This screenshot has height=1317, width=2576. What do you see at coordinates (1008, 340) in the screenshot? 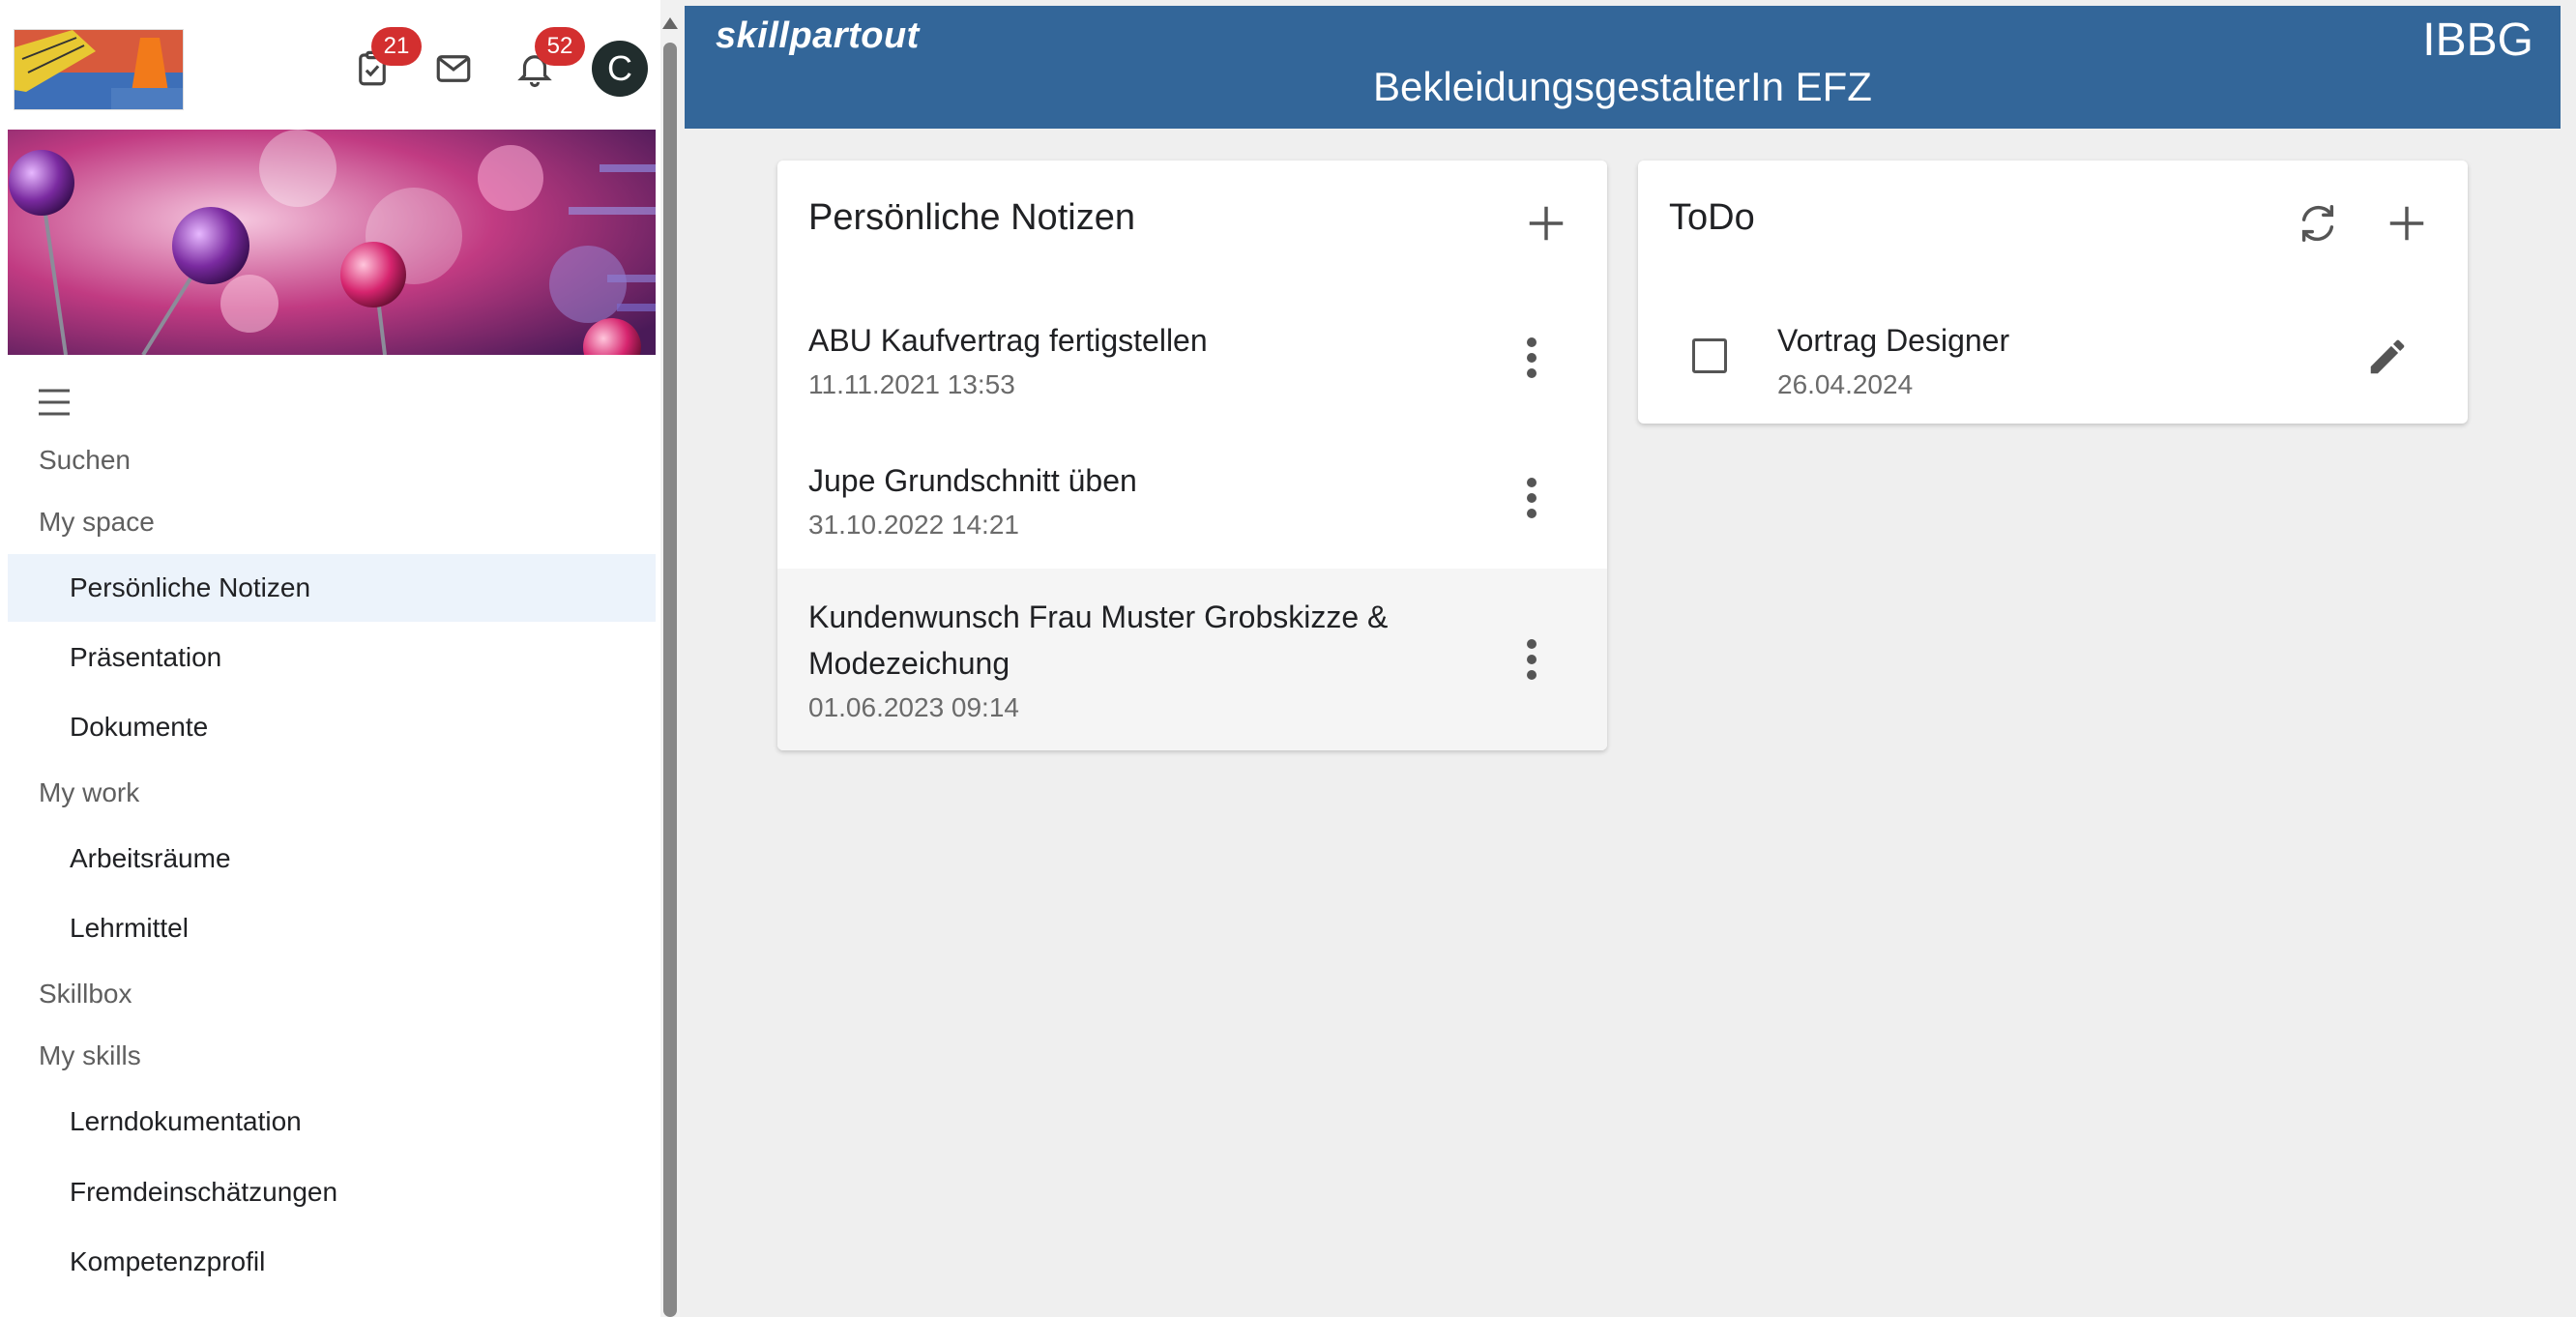
I see `note-title: ABU Kaufvertrag fertigstellen` at bounding box center [1008, 340].